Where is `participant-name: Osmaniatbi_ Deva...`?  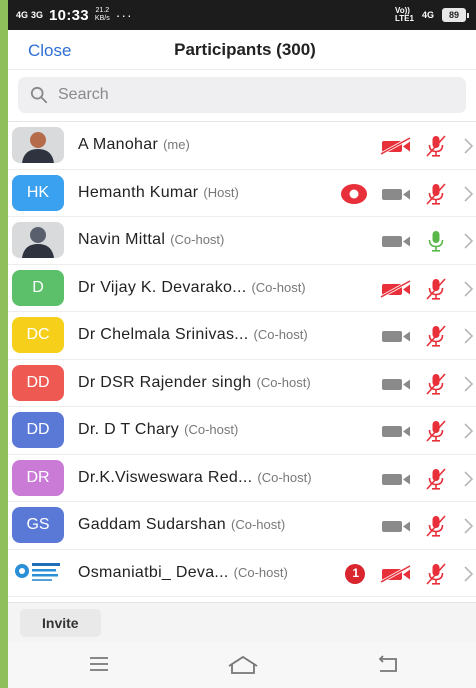 participant-name: Osmaniatbi_ Deva... is located at coordinates (153, 572).